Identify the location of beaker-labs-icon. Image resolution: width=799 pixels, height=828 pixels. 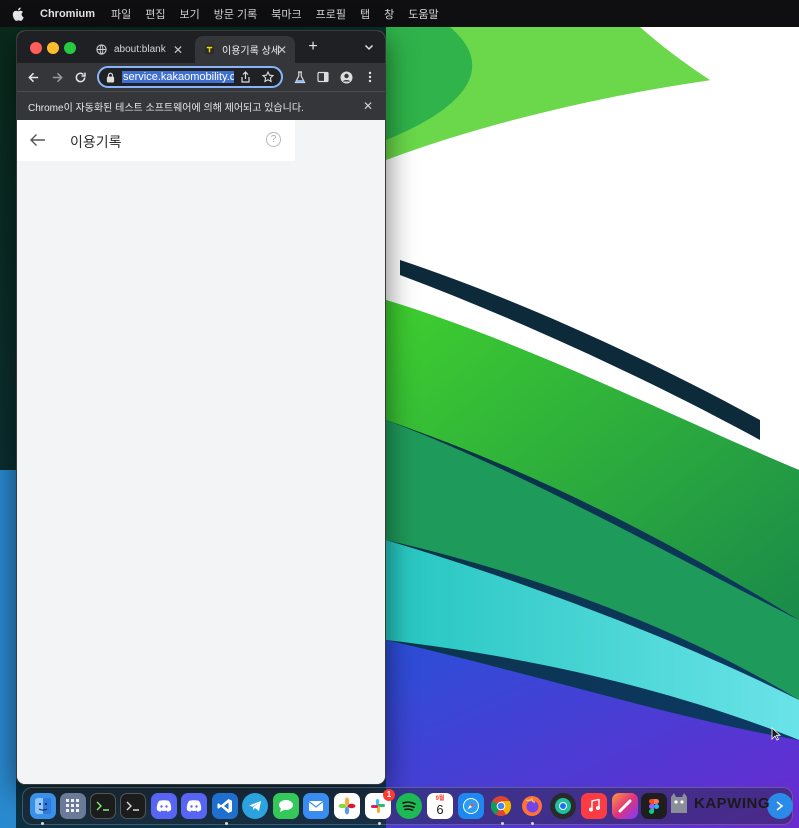
(300, 77).